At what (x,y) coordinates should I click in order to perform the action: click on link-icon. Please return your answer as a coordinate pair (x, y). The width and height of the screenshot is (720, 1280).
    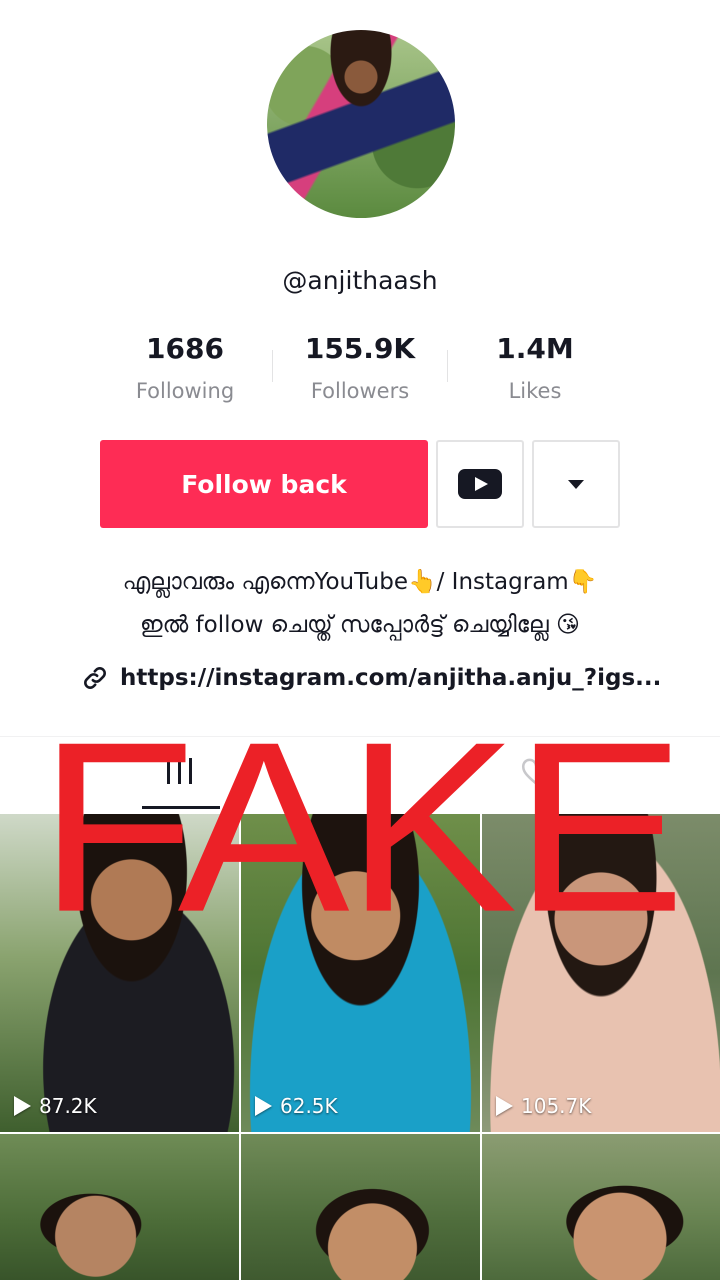
    Looking at the image, I should click on (95, 678).